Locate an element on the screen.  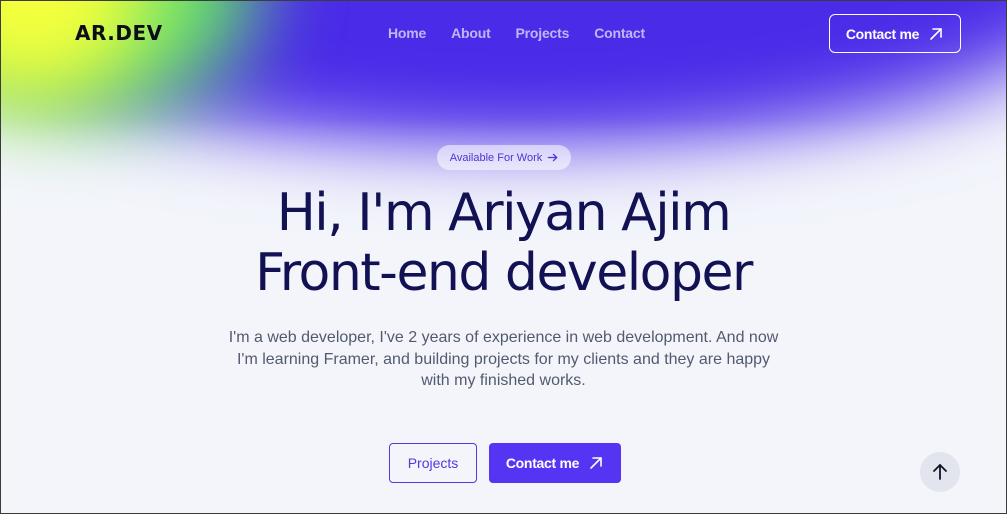
availability-badge: Available For Work is located at coordinates (504, 157).